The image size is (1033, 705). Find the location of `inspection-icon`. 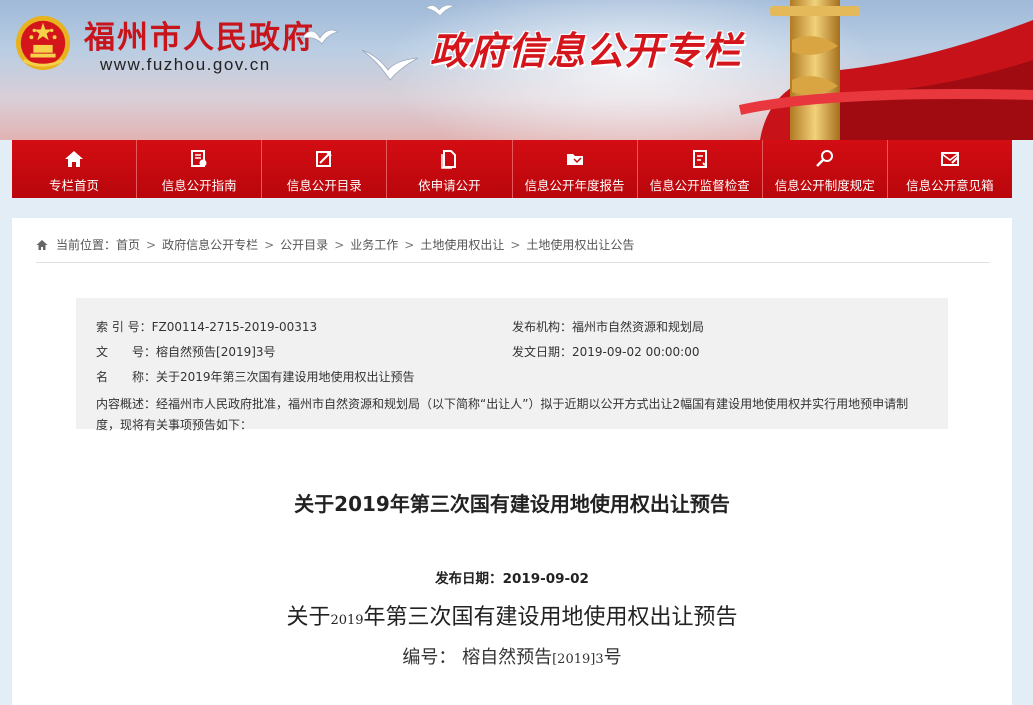

inspection-icon is located at coordinates (699, 159).